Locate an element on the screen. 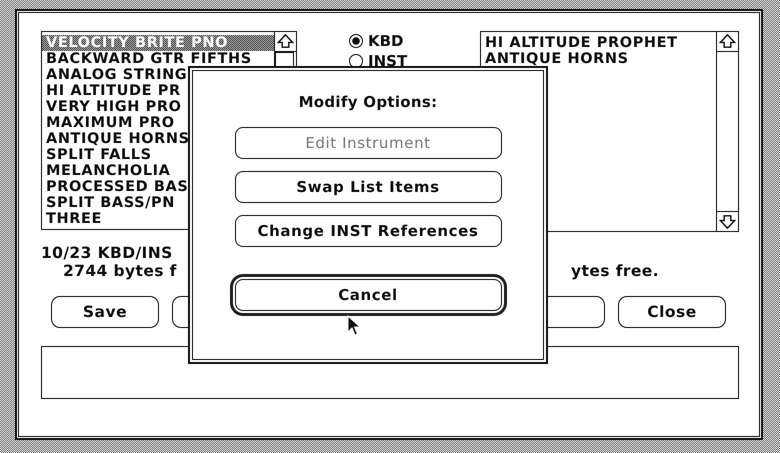 The width and height of the screenshot is (780, 453). radio-label: INST is located at coordinates (388, 61).